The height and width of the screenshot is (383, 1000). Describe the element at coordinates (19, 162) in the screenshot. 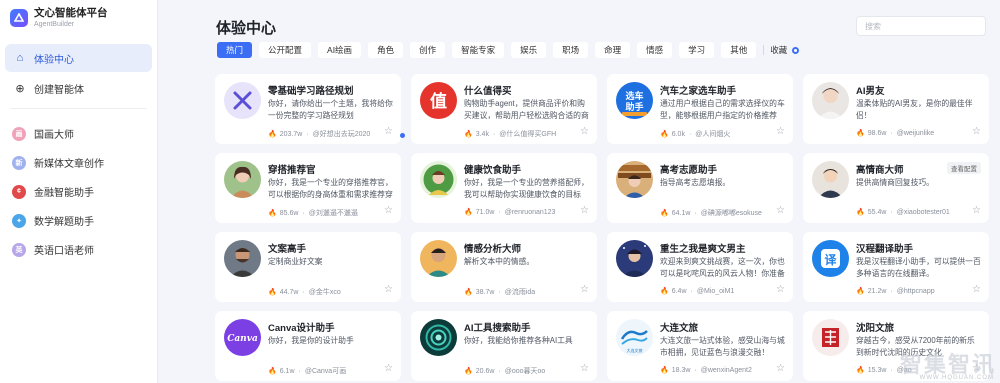

I see `agent-badge-icon: 新` at that location.